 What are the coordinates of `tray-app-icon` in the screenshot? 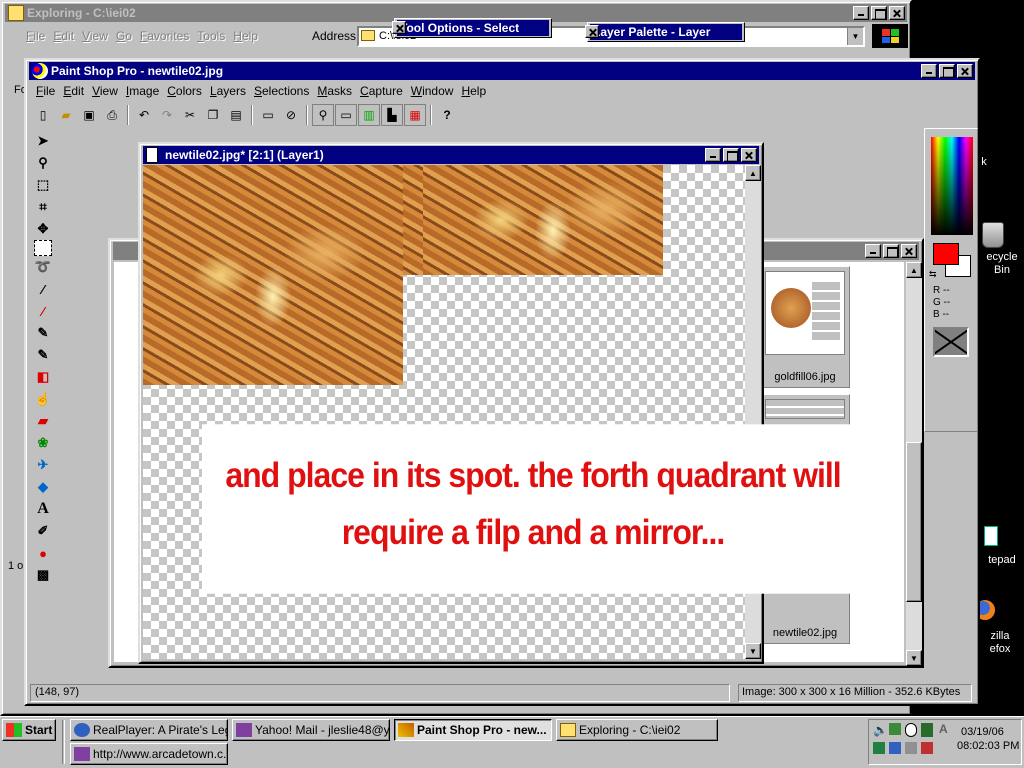 It's located at (927, 730).